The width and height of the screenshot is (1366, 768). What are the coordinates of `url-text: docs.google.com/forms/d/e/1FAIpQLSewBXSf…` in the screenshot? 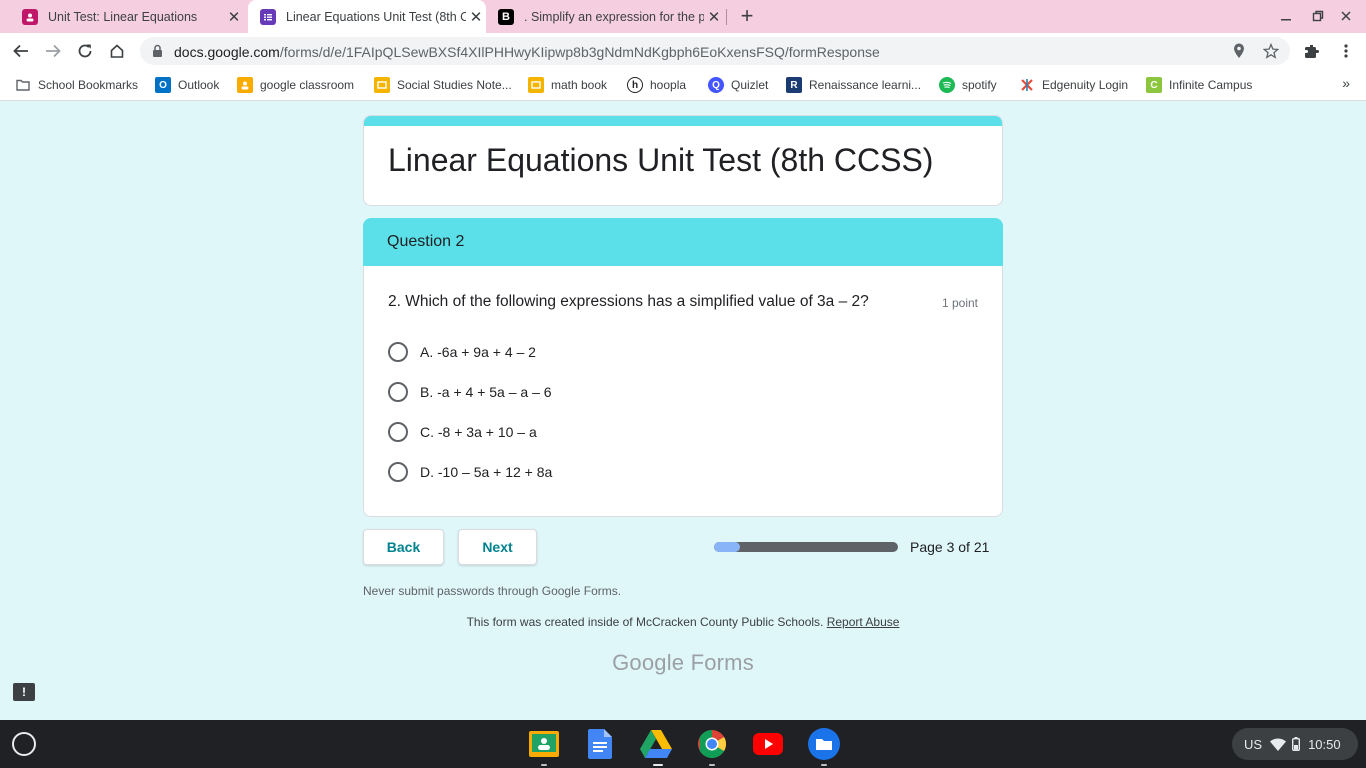 It's located at (527, 52).